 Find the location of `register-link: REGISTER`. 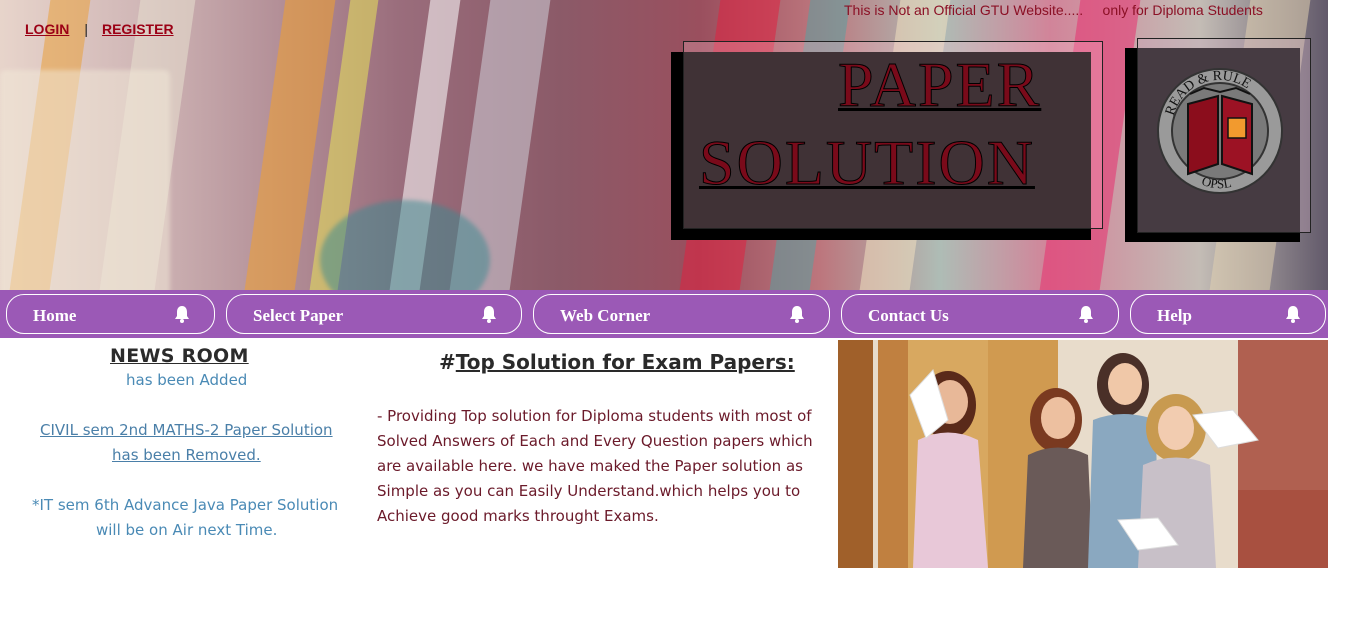

register-link: REGISTER is located at coordinates (138, 29).